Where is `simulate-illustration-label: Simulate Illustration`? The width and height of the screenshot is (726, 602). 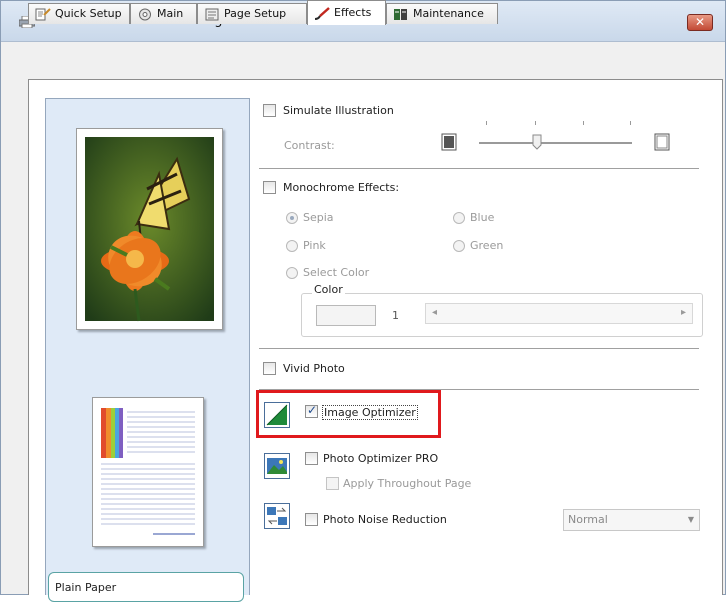 simulate-illustration-label: Simulate Illustration is located at coordinates (338, 110).